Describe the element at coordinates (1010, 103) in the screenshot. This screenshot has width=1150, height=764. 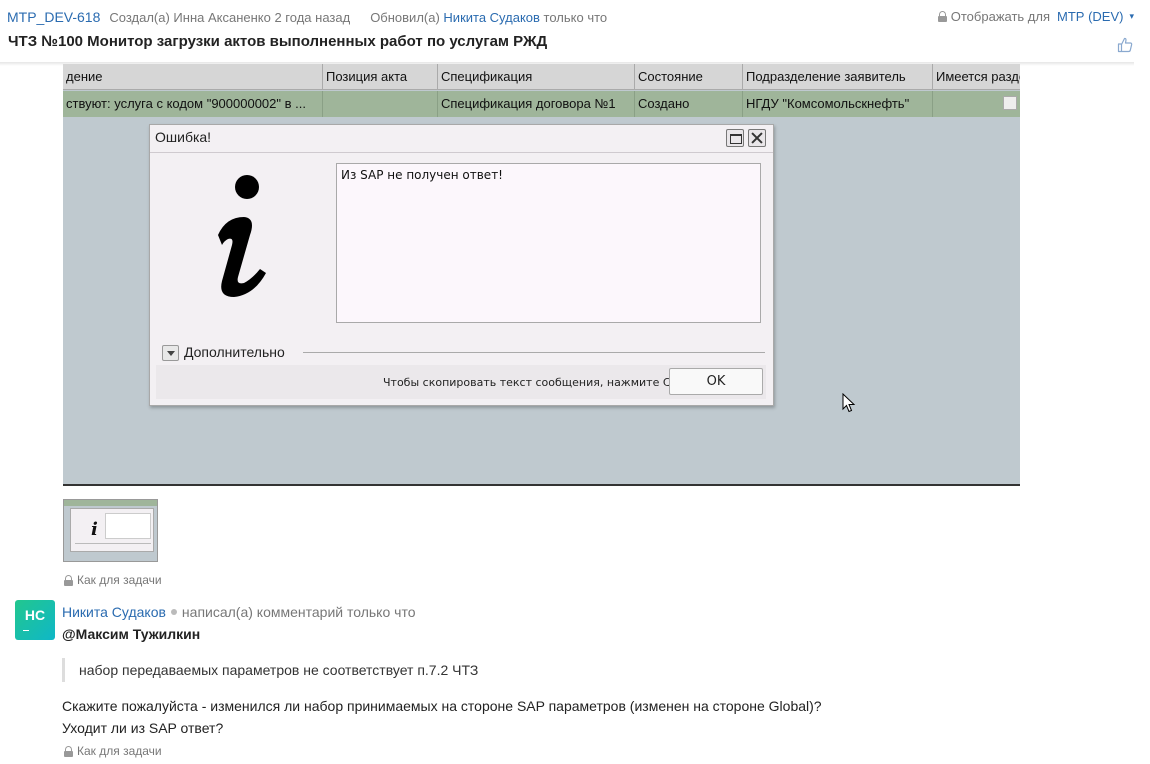
I see `checkbox-icon` at that location.